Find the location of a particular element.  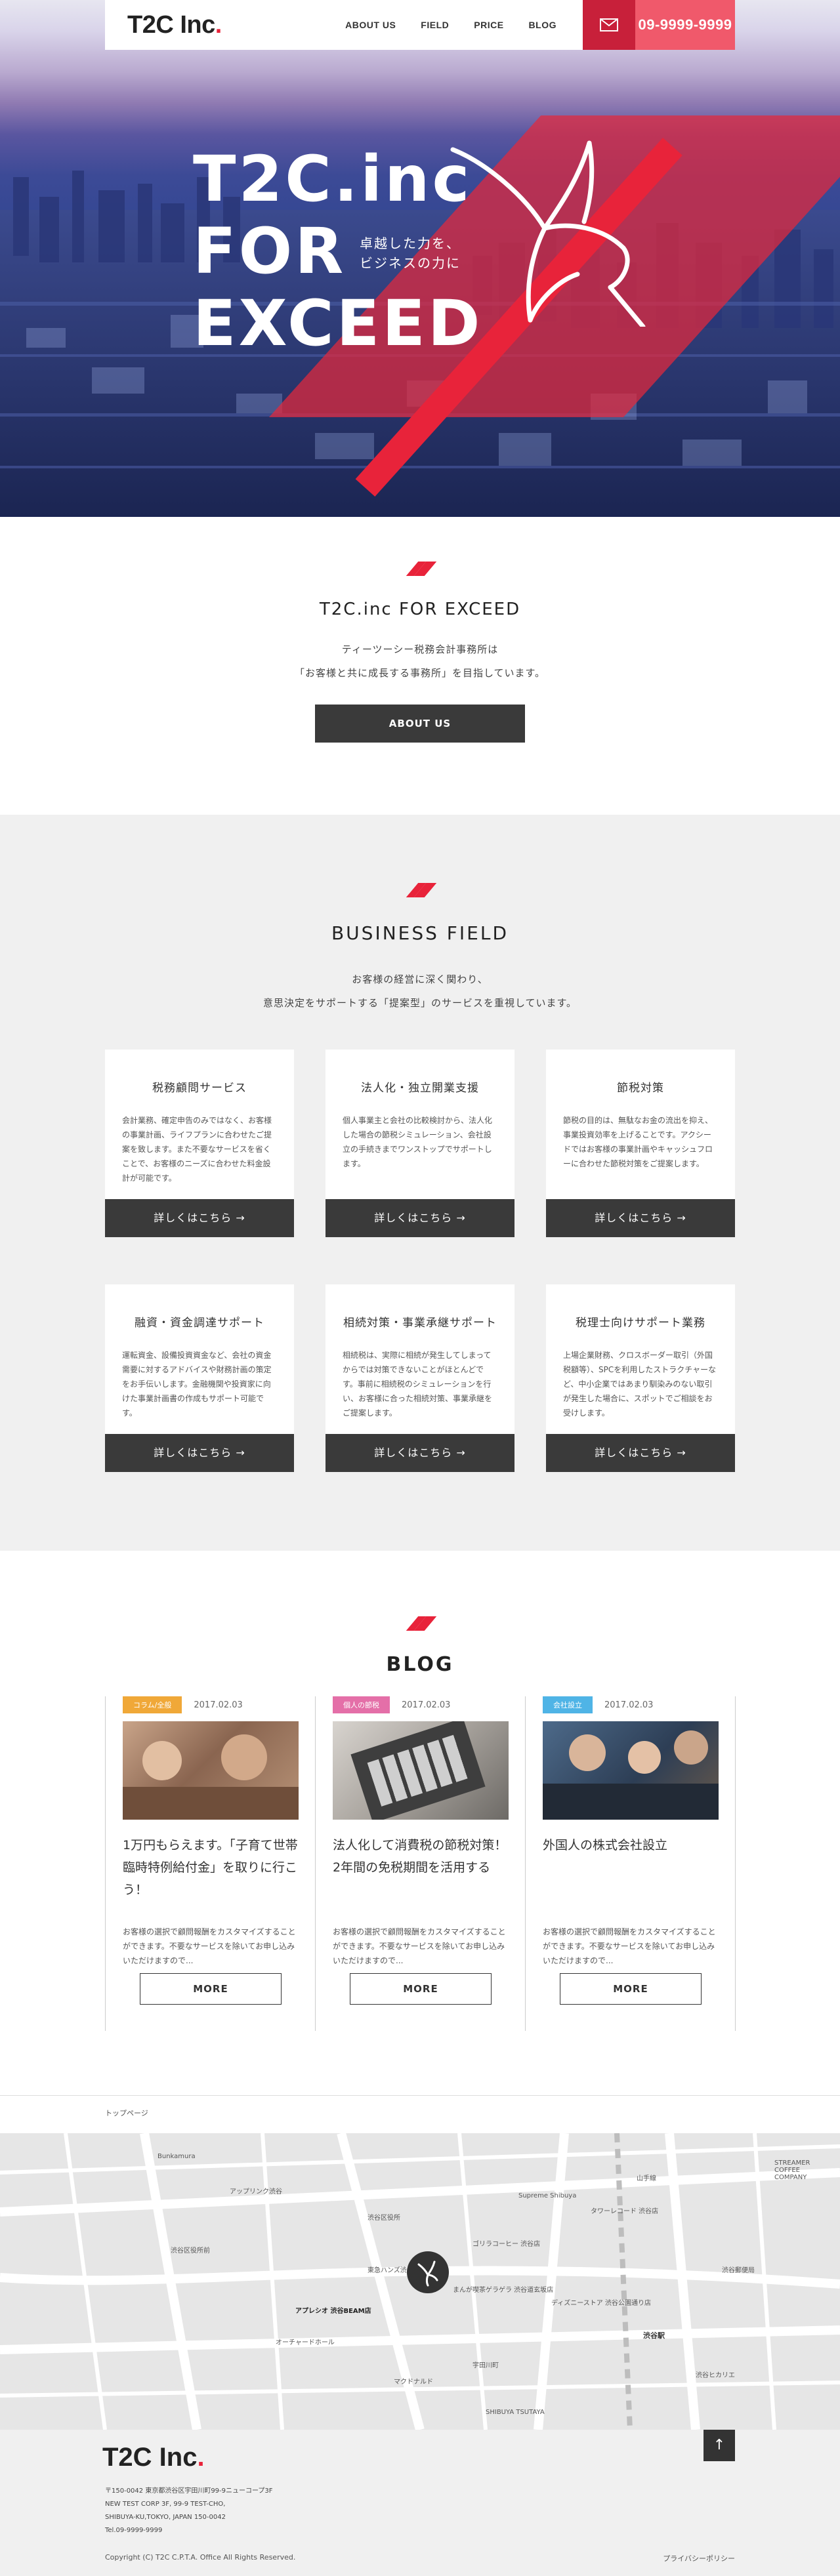

post-category-badge: 個人の節税 is located at coordinates (361, 1704).